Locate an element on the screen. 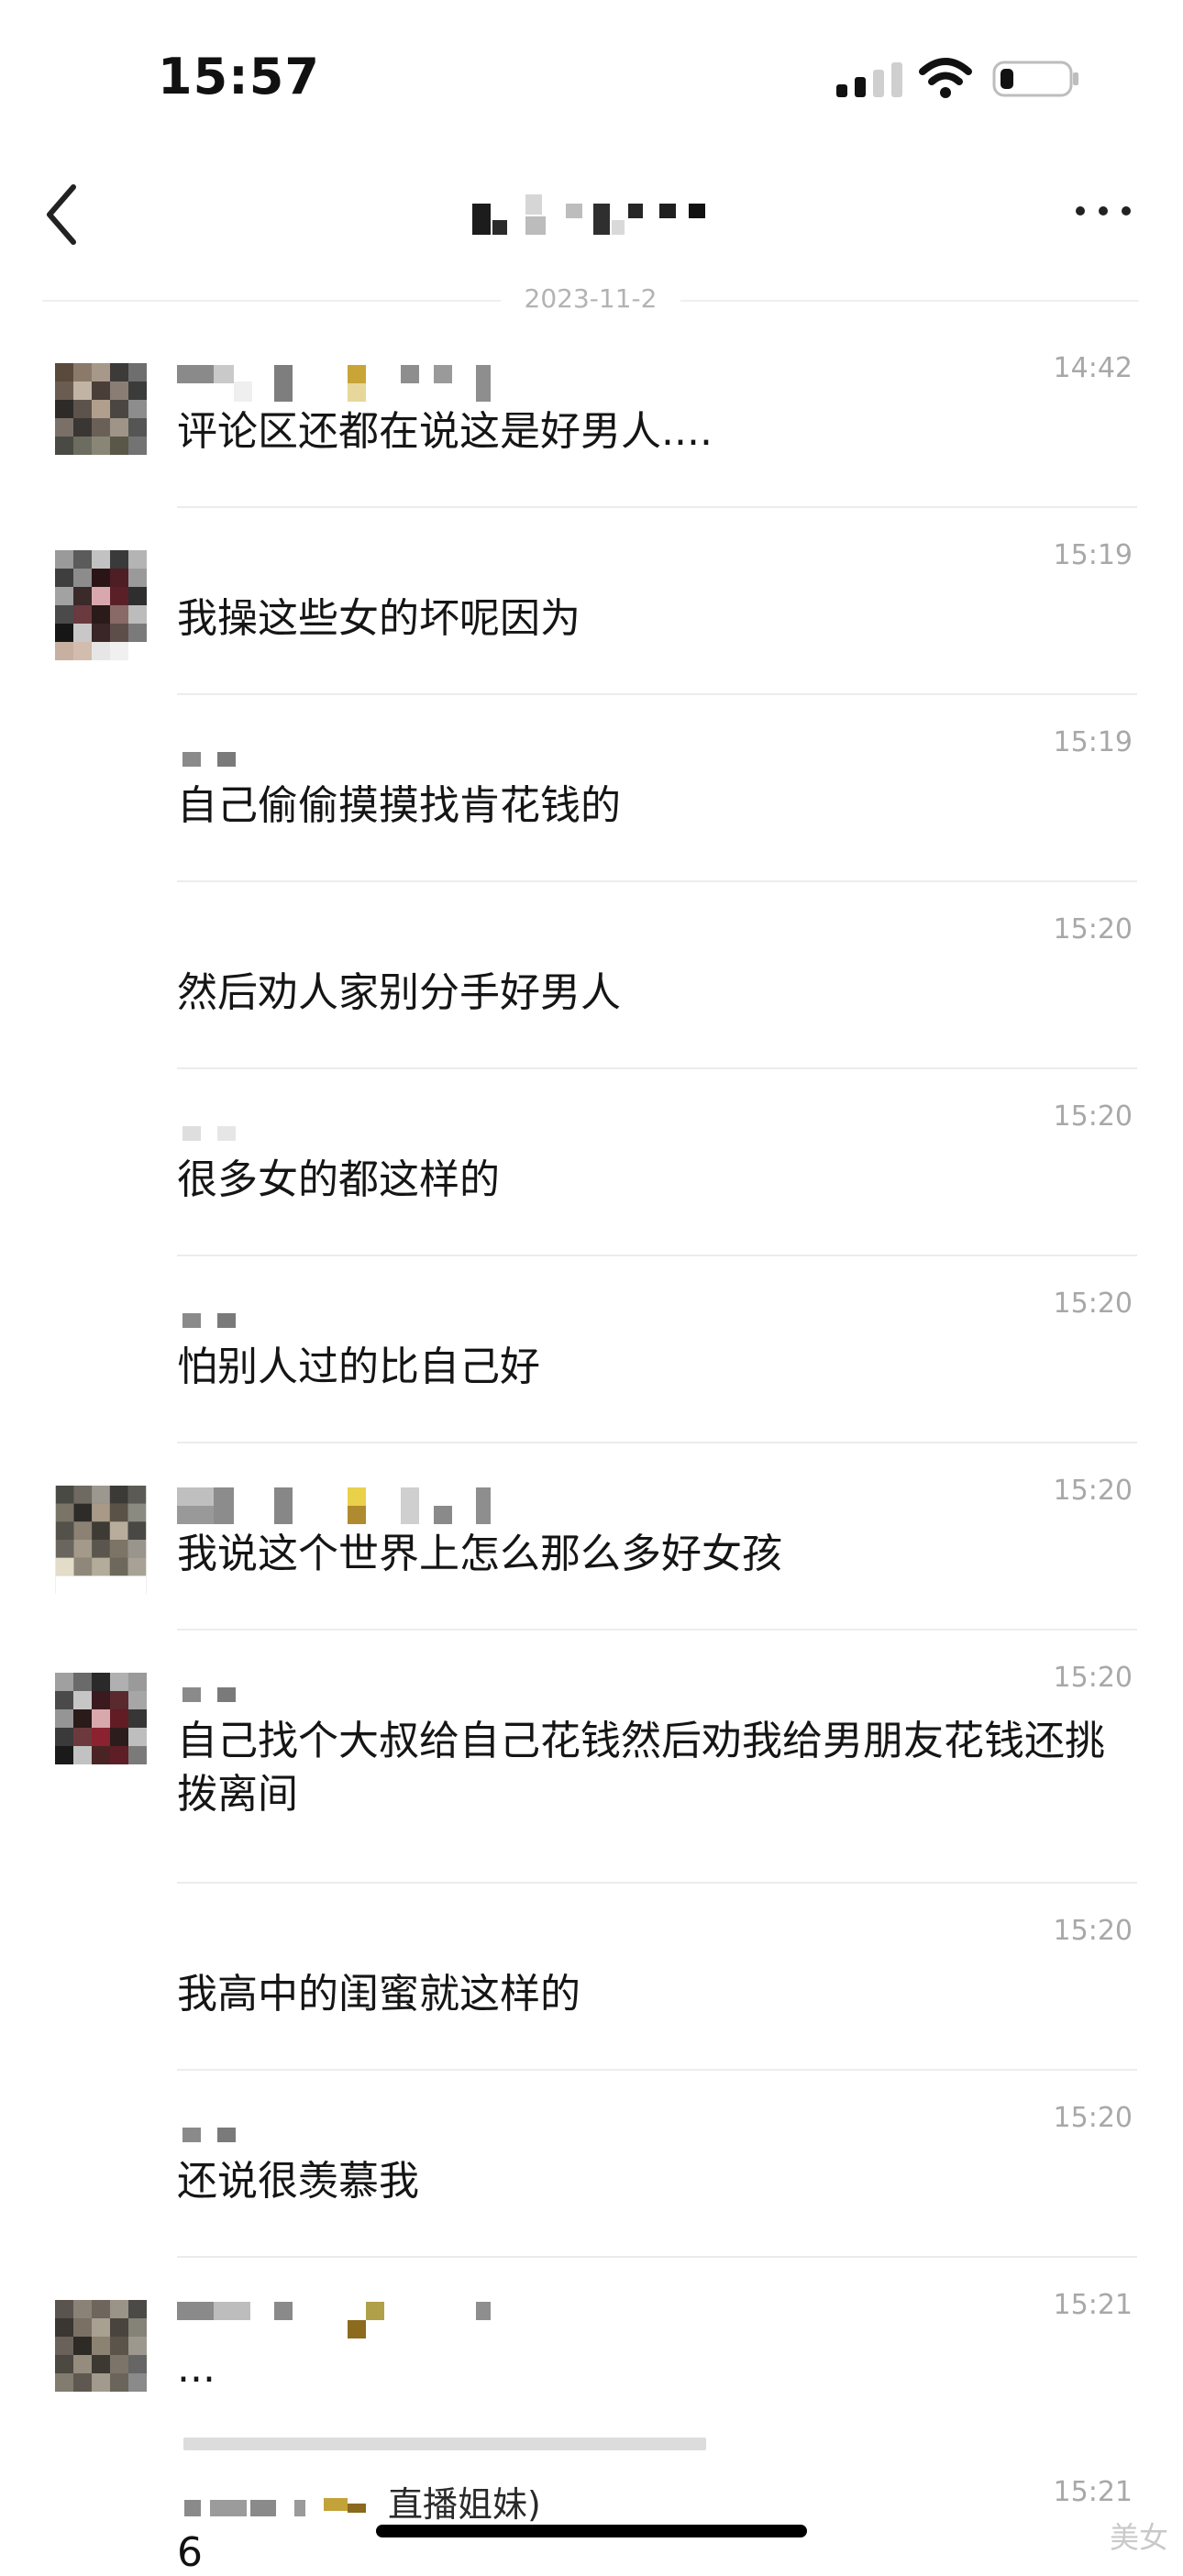 This screenshot has height=2576, width=1183. cellular-signal-icon is located at coordinates (869, 79).